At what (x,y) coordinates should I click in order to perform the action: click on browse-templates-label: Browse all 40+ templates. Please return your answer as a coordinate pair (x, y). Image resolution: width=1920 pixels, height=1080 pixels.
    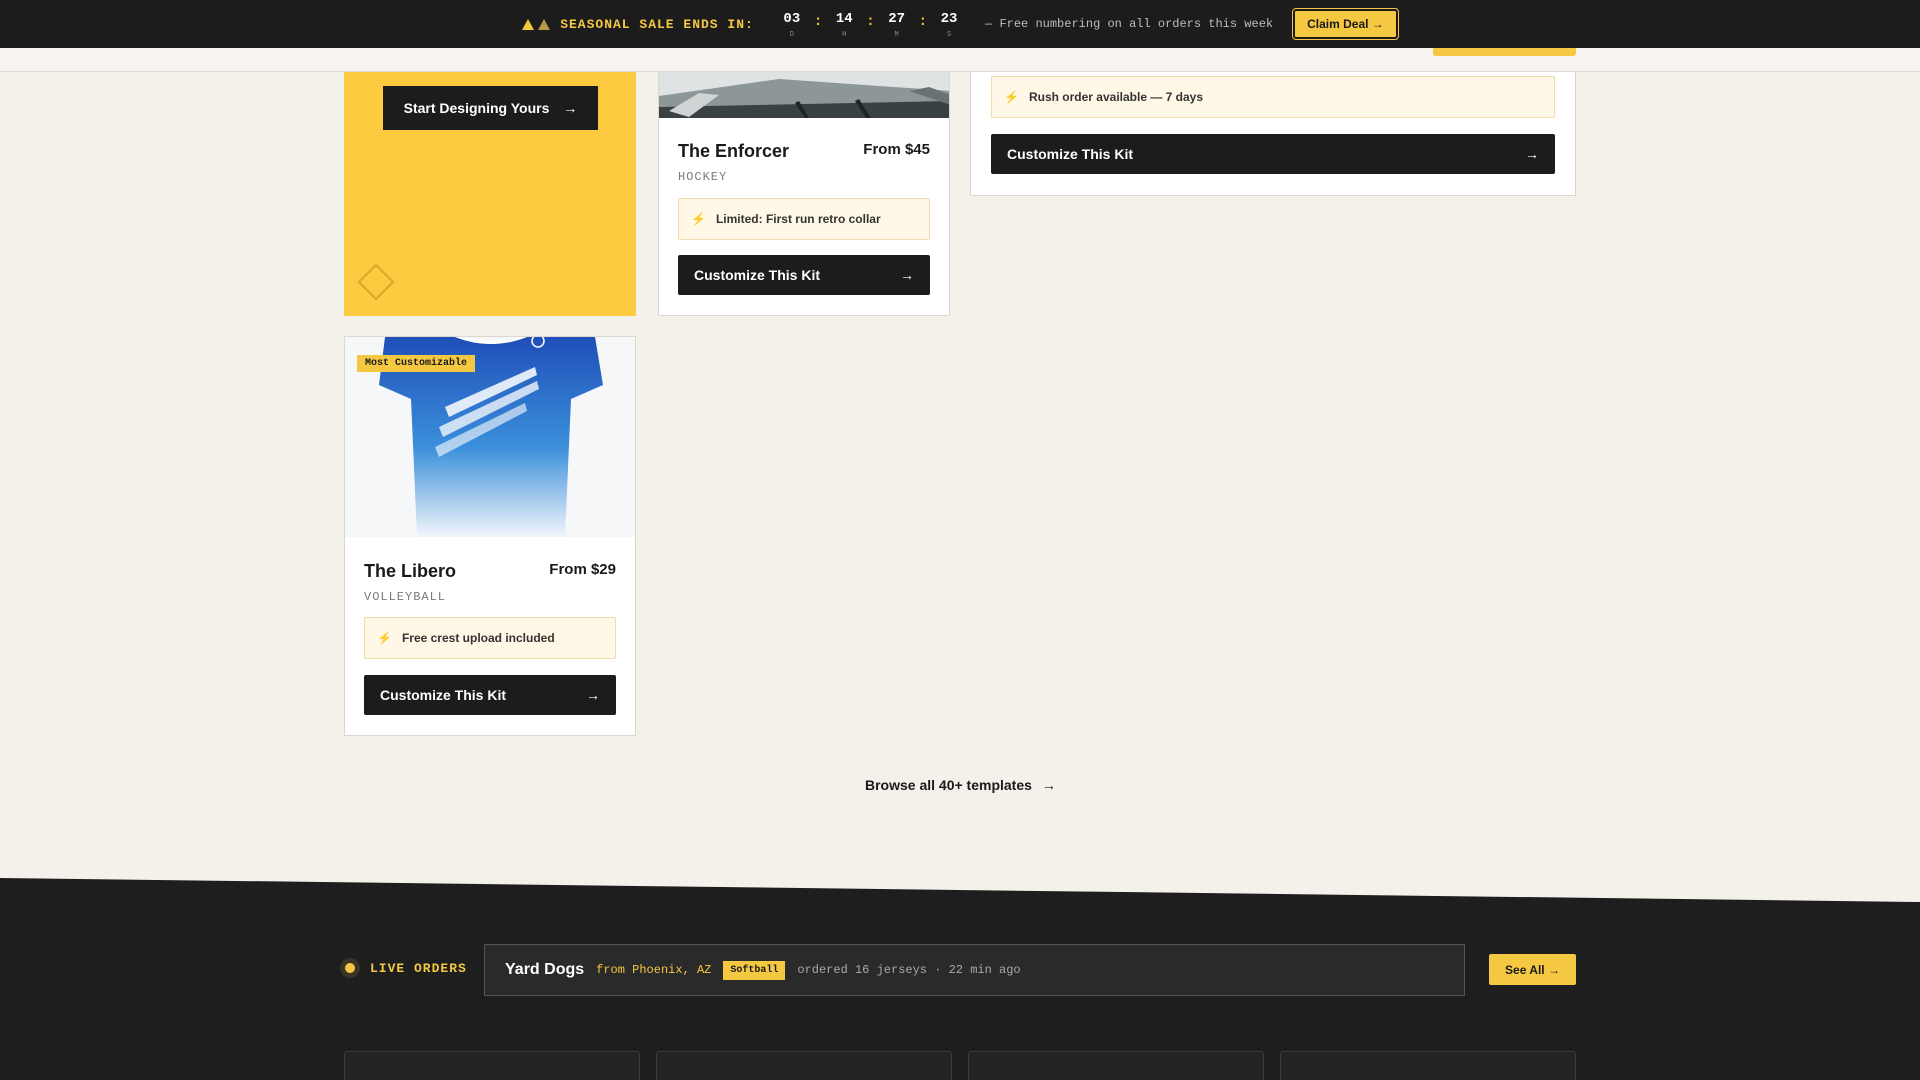
    Looking at the image, I should click on (948, 785).